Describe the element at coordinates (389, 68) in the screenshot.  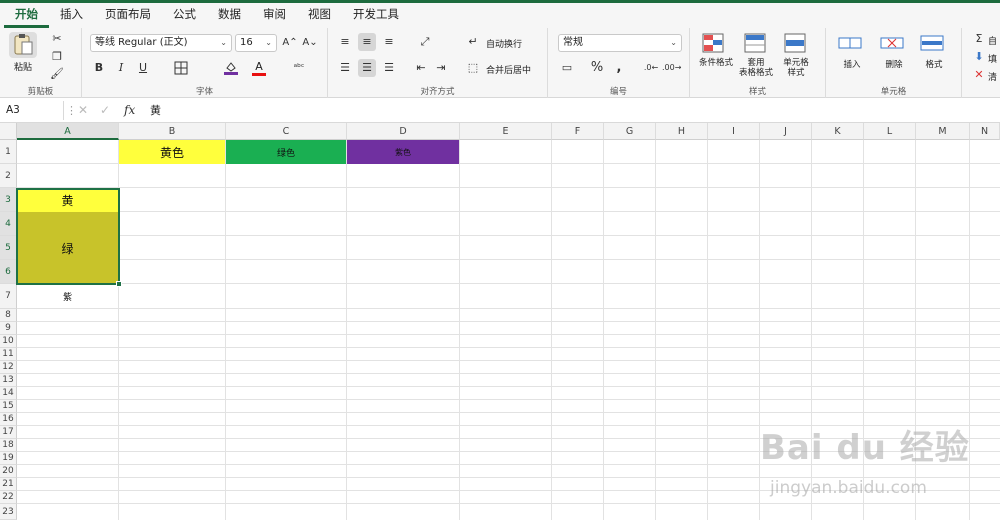
I see `align-right-icon: ☰` at that location.